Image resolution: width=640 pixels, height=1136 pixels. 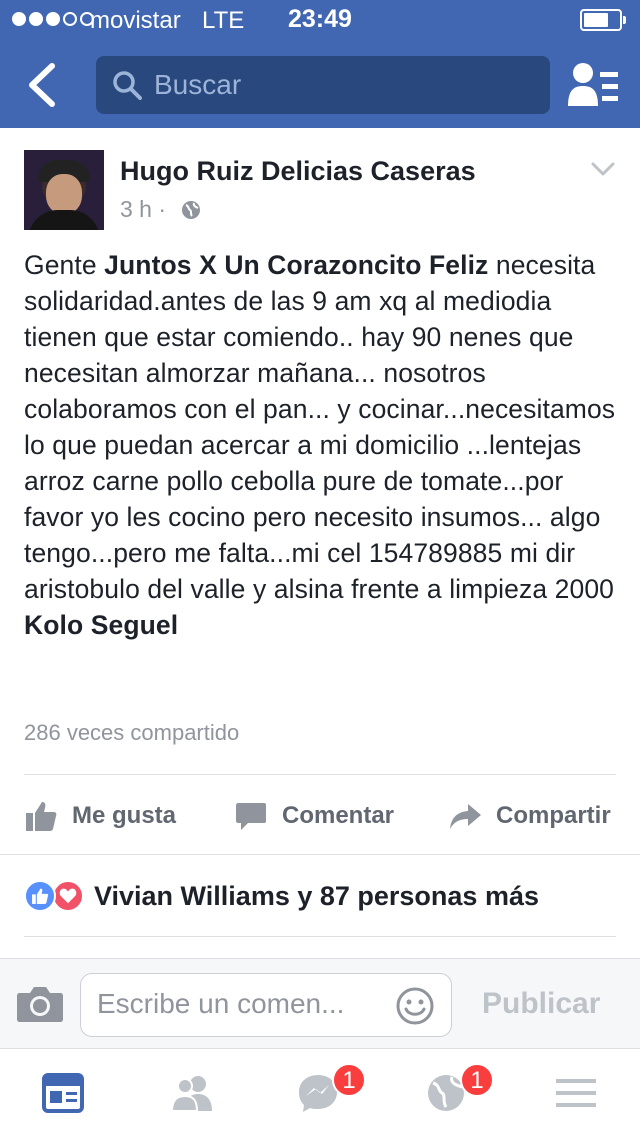 I want to click on post-timestamp: 3 h ·, so click(x=143, y=209).